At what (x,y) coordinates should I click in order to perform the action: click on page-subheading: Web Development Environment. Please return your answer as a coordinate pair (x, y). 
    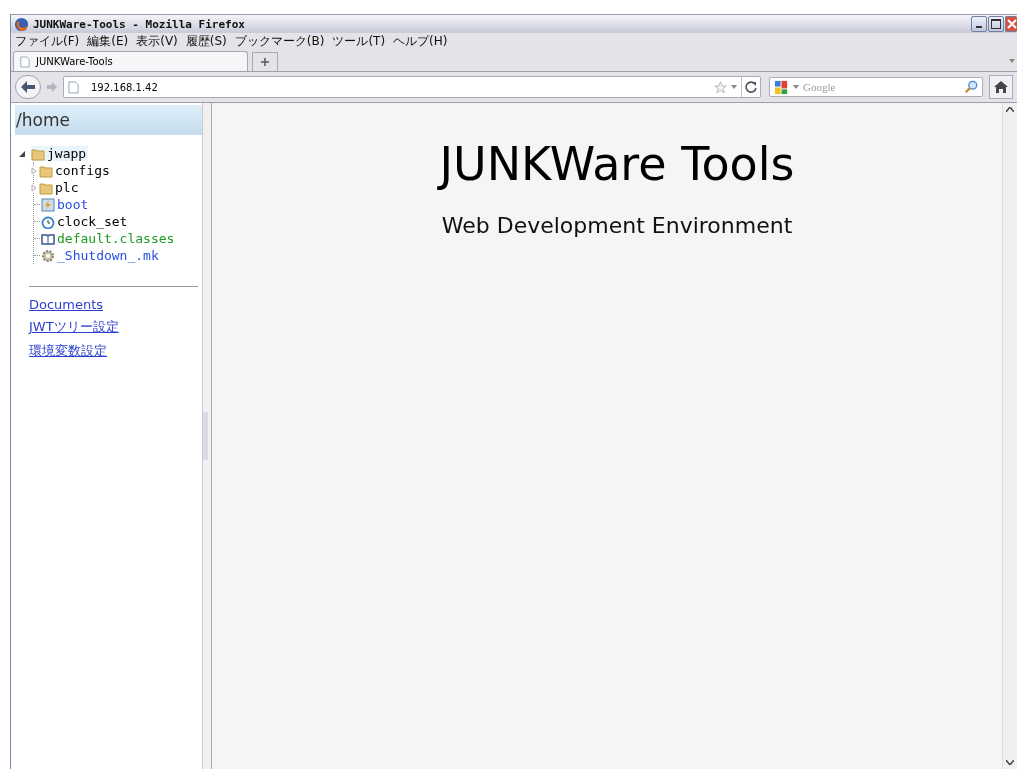
    Looking at the image, I should click on (617, 225).